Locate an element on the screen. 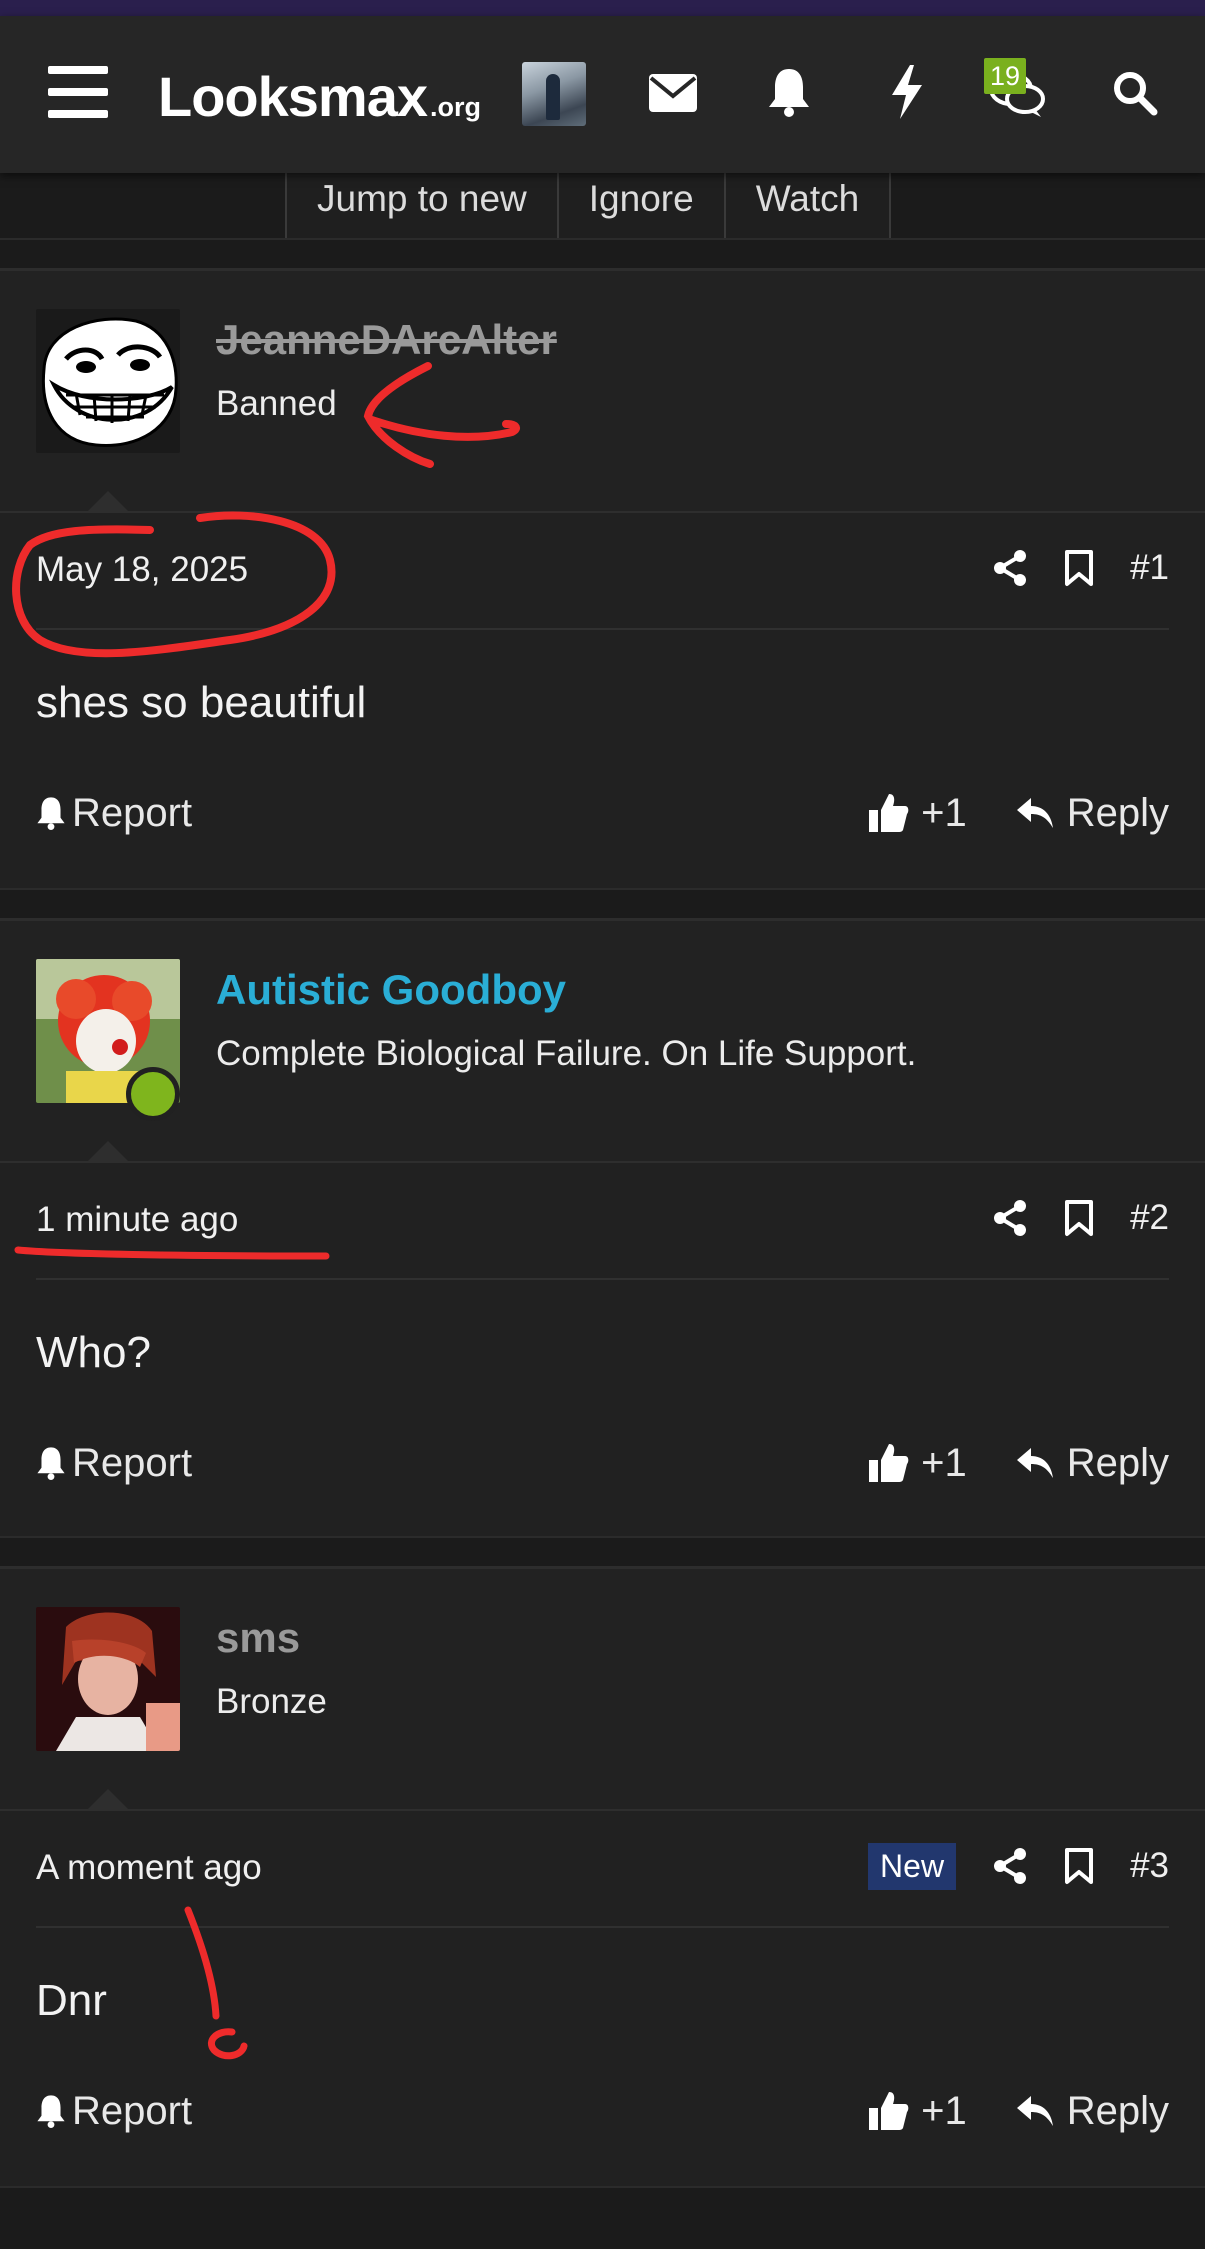 This screenshot has width=1205, height=2249. envelope-icon is located at coordinates (673, 93).